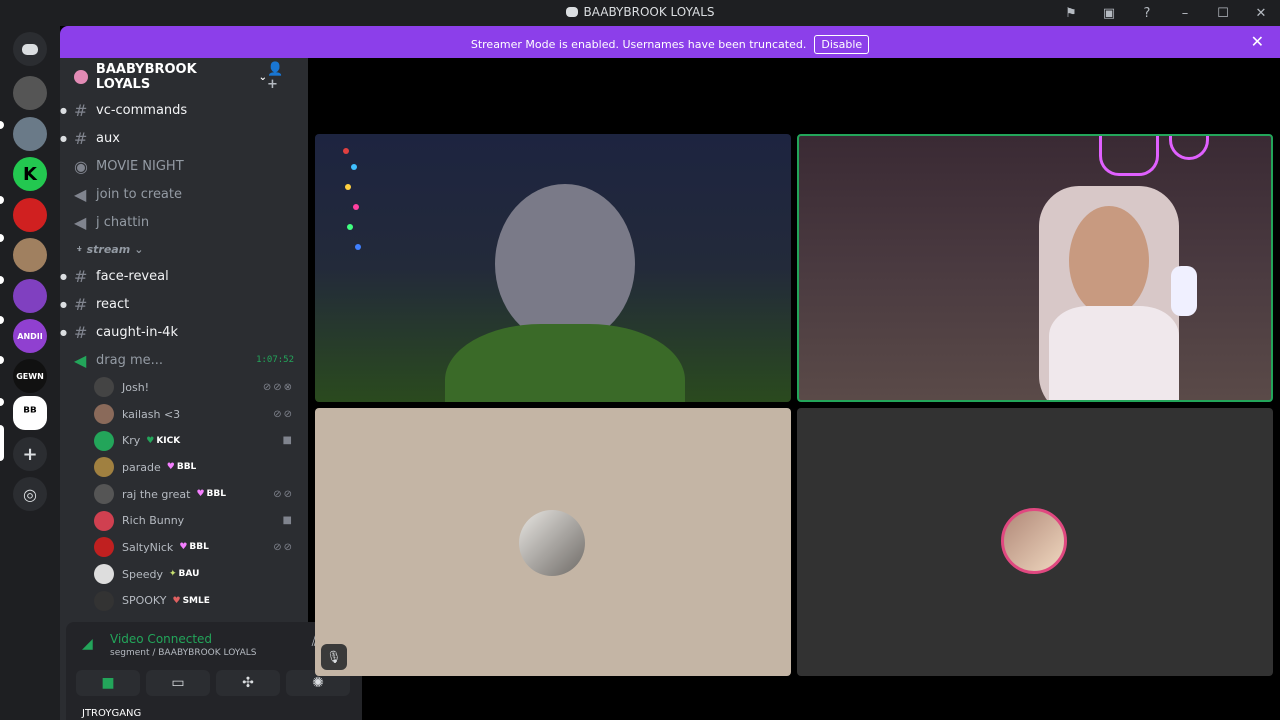  Describe the element at coordinates (30, 296) in the screenshot. I see `server-icon-bat` at that location.